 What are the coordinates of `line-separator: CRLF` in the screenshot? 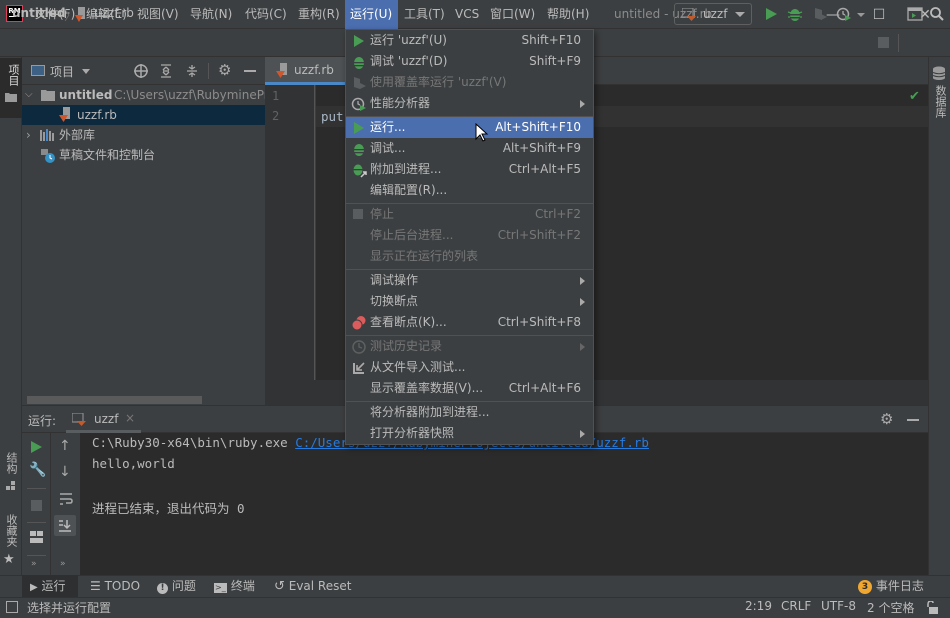 It's located at (796, 606).